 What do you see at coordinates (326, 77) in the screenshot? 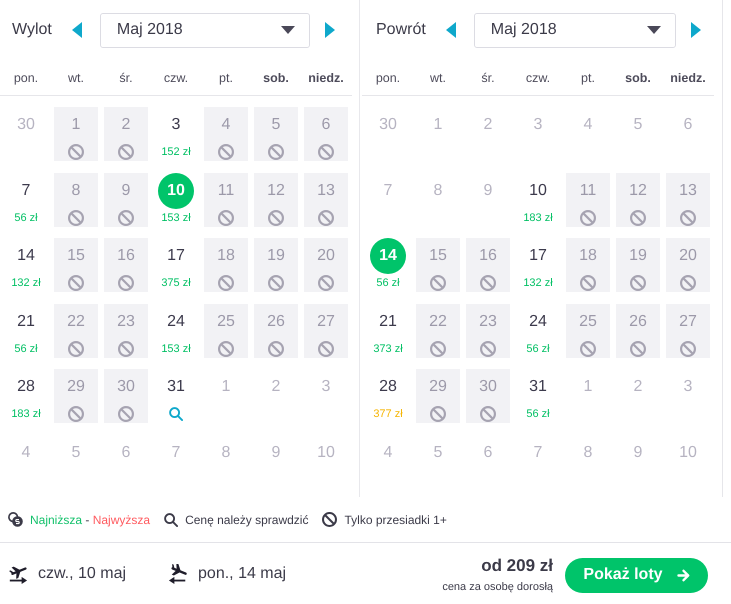
I see `weekday-label: niedz.` at bounding box center [326, 77].